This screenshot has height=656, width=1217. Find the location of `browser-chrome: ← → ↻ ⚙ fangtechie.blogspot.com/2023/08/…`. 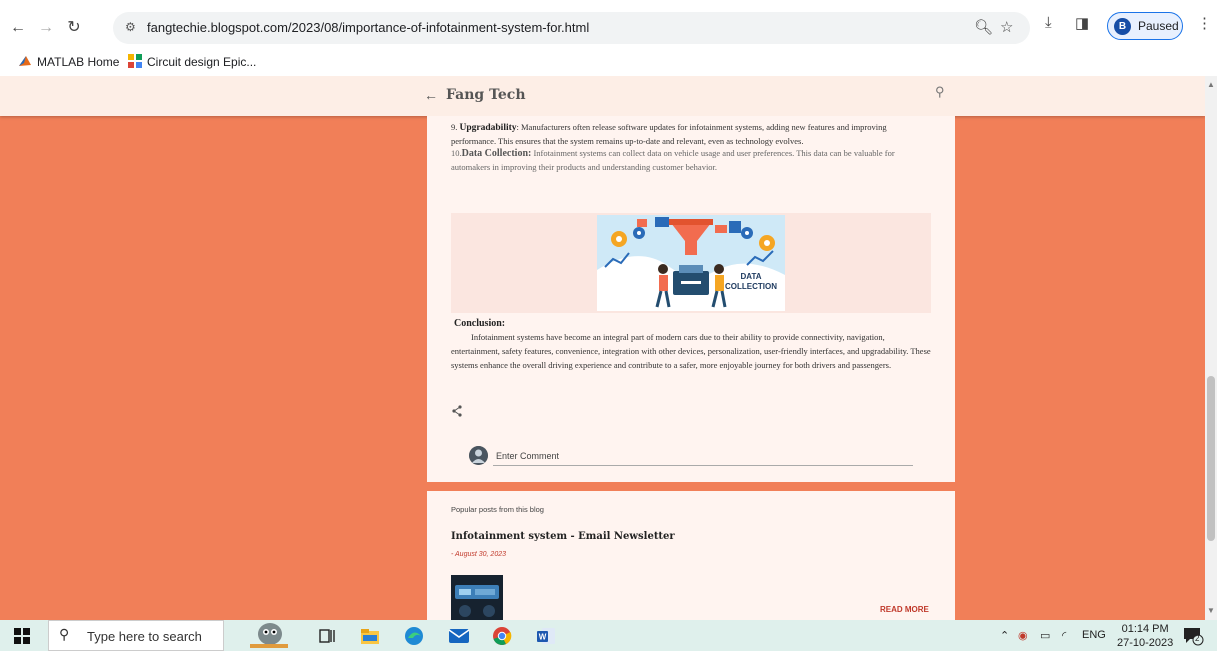

browser-chrome: ← → ↻ ⚙ fangtechie.blogspot.com/2023/08/… is located at coordinates (608, 38).